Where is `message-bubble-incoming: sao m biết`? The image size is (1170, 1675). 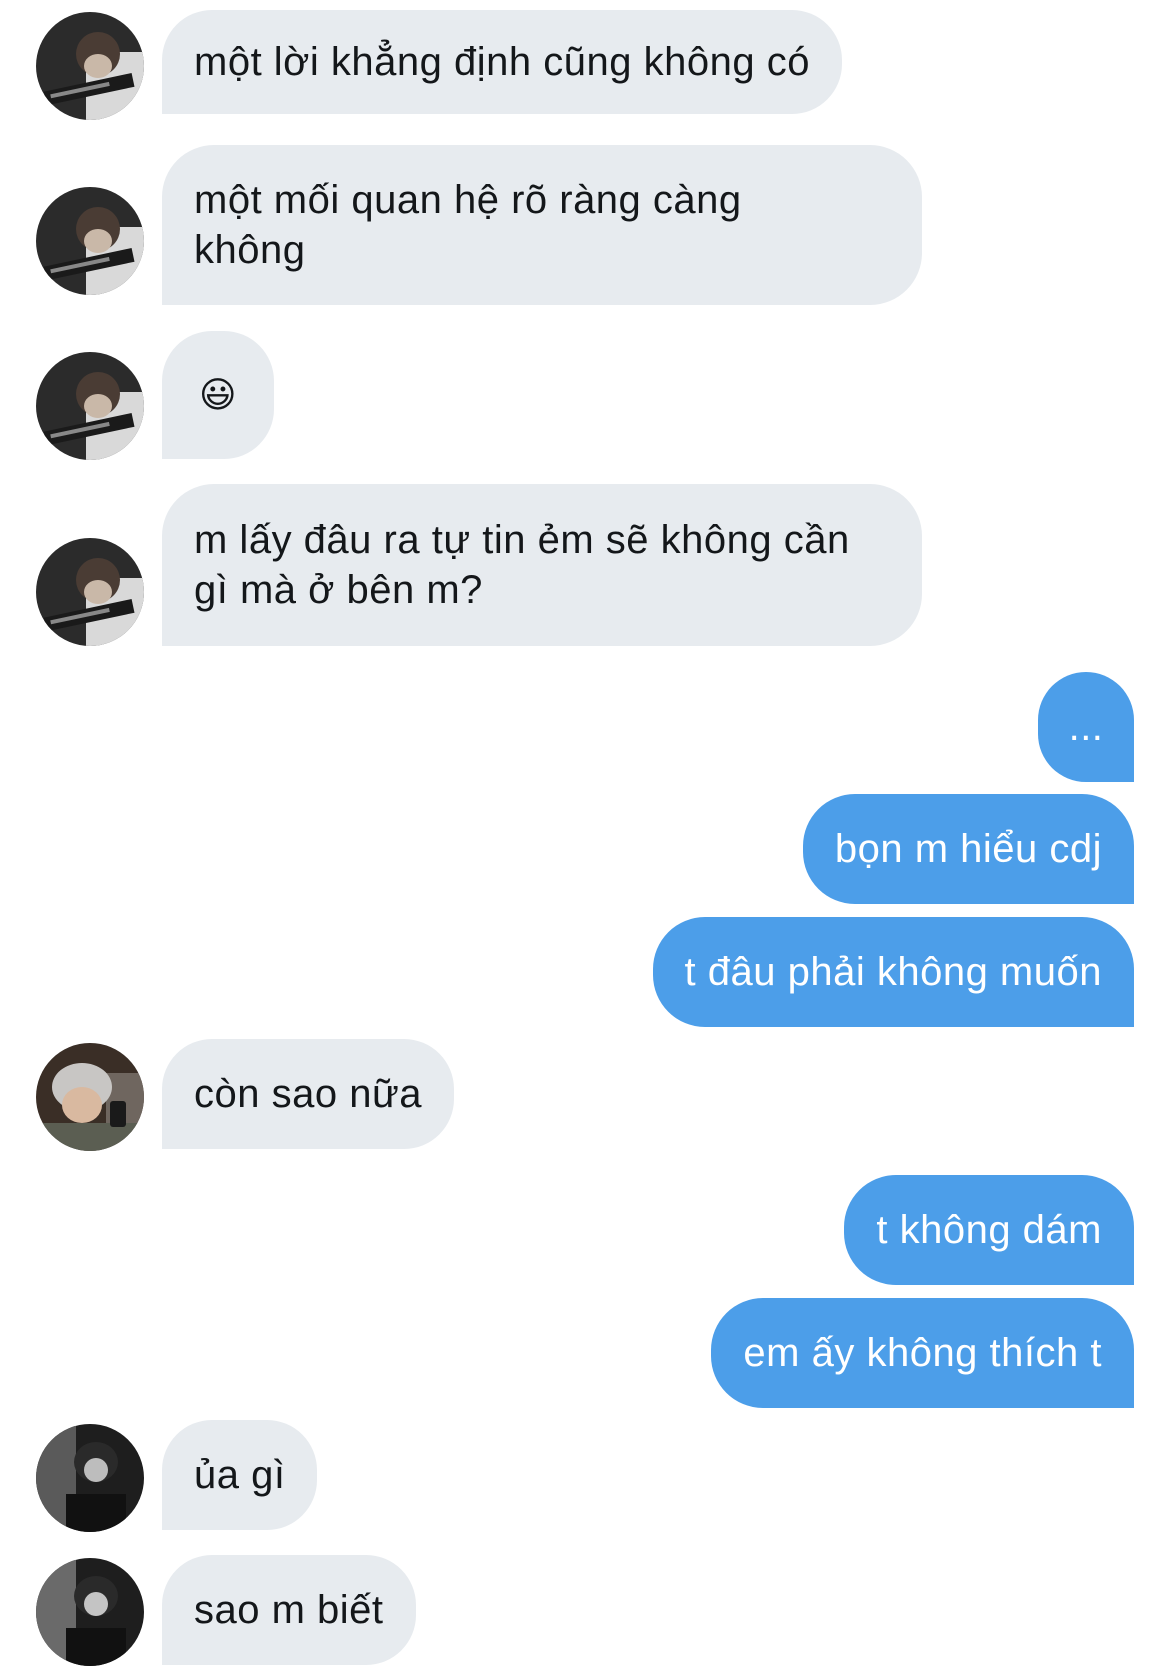 message-bubble-incoming: sao m biết is located at coordinates (289, 1610).